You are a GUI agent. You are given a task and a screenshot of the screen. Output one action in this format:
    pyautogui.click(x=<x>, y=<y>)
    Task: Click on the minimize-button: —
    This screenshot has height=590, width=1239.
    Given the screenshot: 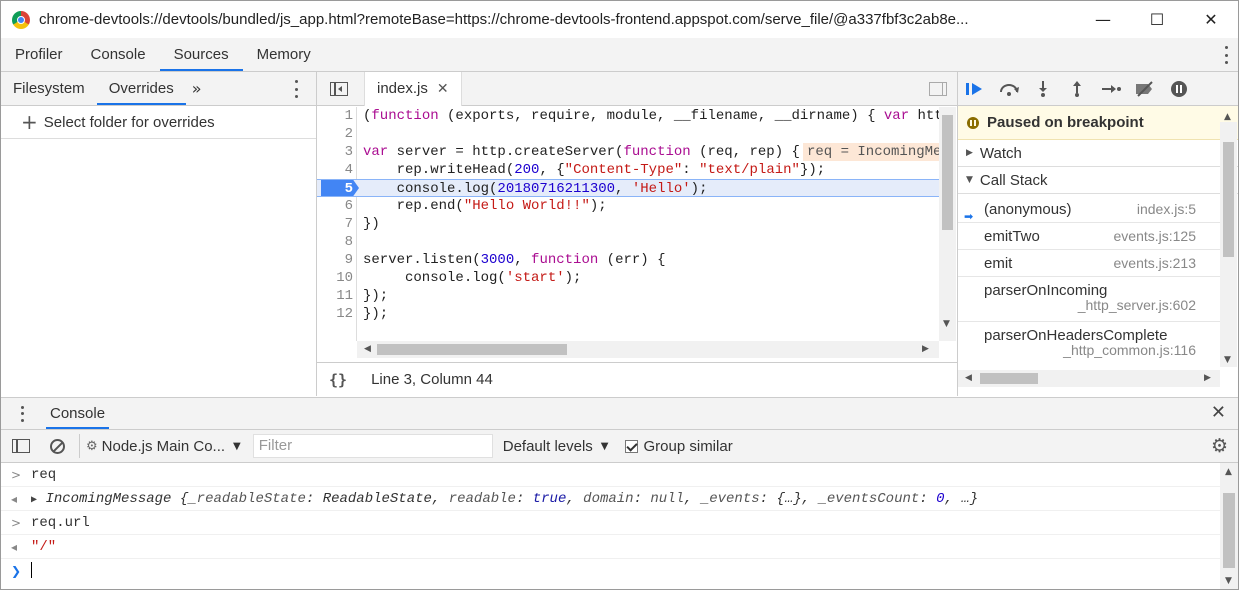 What is the action you would take?
    pyautogui.click(x=1103, y=19)
    